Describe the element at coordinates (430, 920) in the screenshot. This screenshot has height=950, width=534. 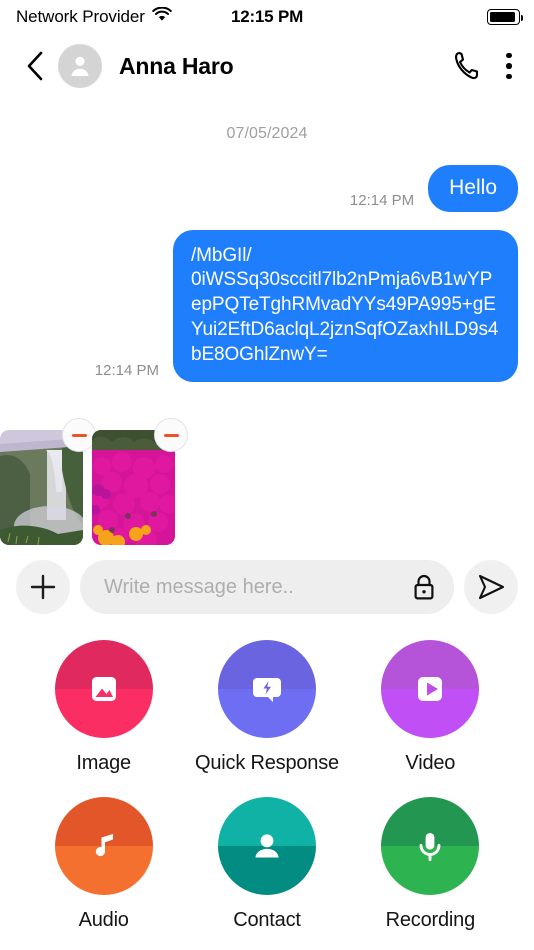
I see `action-recording-label: Recording` at that location.